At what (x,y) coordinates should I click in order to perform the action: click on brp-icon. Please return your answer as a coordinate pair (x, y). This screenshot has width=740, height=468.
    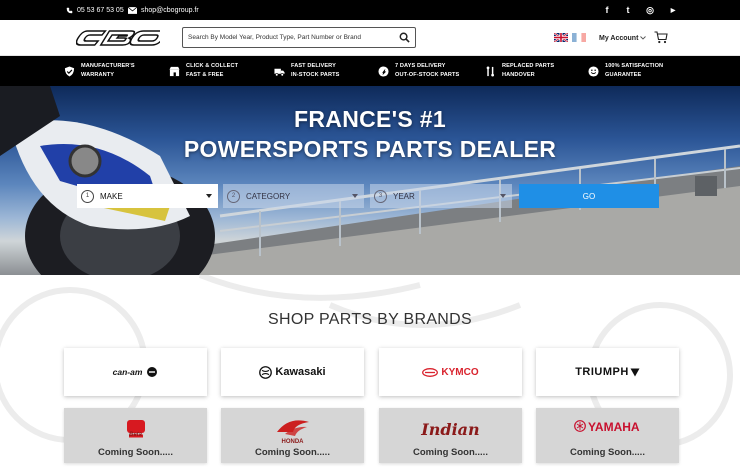
    Looking at the image, I should click on (152, 372).